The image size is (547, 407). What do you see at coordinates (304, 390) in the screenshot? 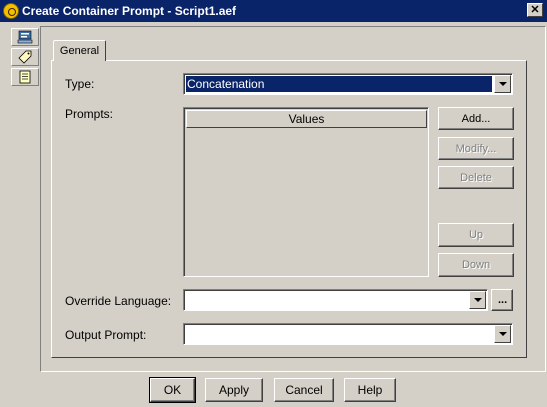
I see `cancel-button: Cancel` at bounding box center [304, 390].